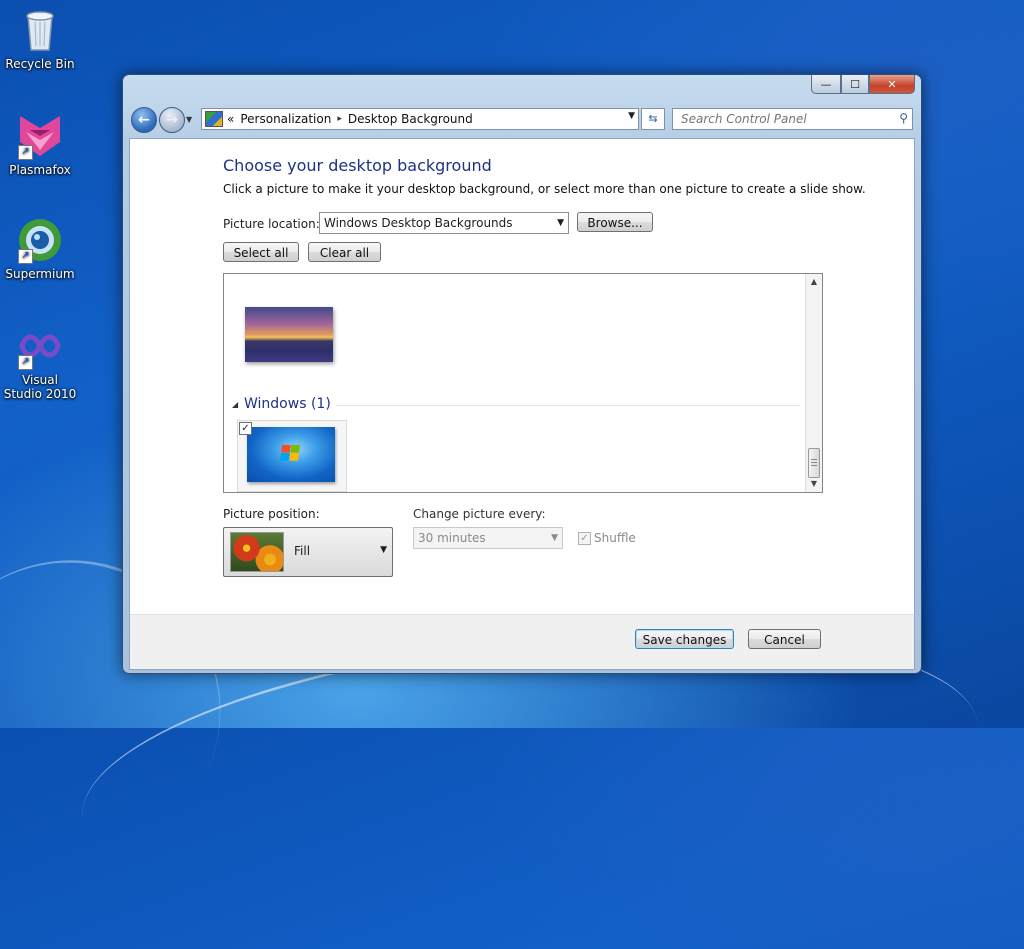 The width and height of the screenshot is (1024, 949). I want to click on change-picture-value: 30 minutes, so click(452, 538).